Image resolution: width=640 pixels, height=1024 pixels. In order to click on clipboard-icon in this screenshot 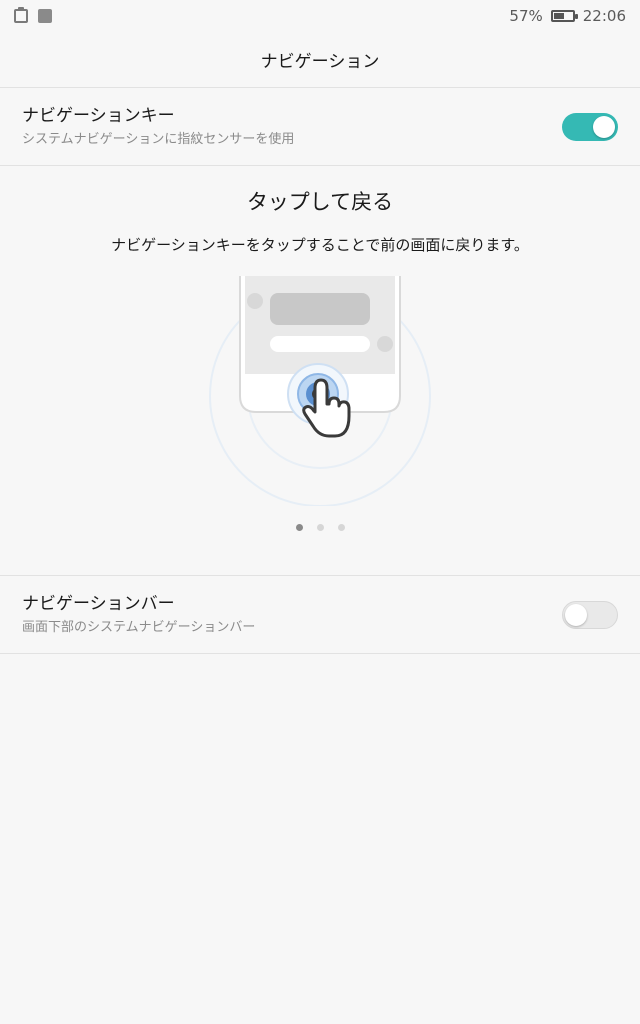, I will do `click(21, 15)`.